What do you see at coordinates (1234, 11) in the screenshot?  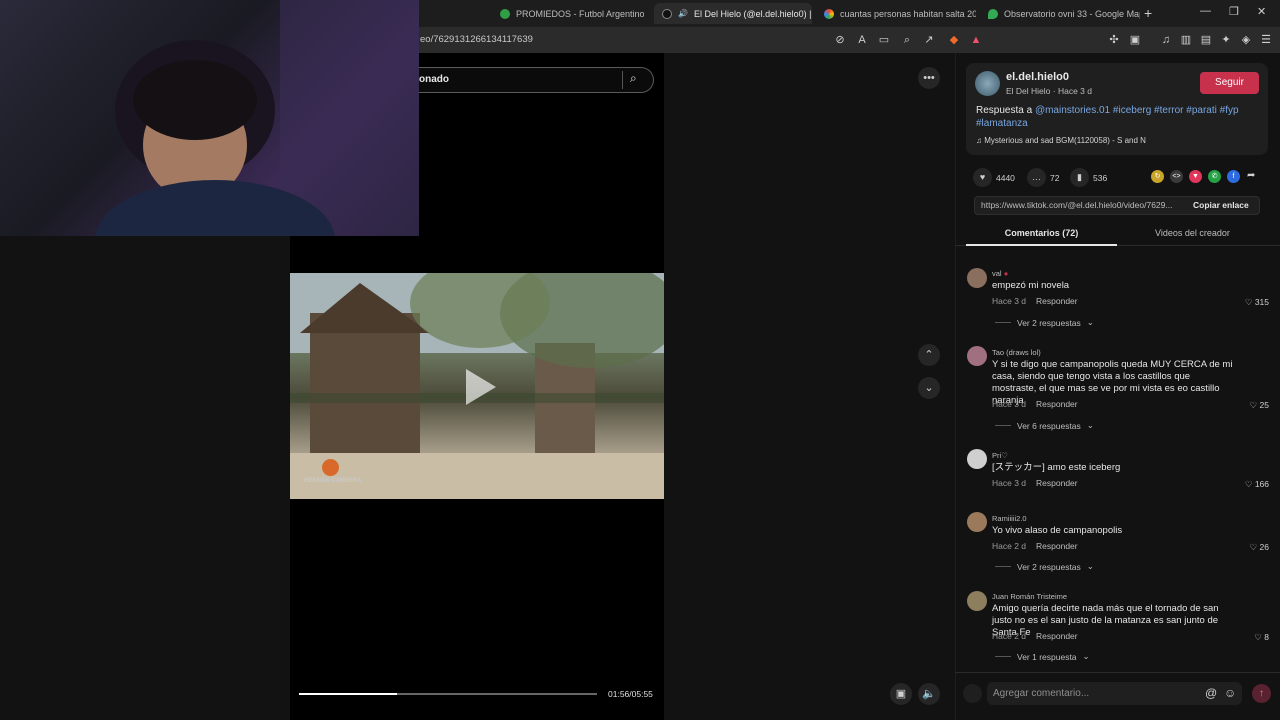 I see `maximize-icon: ❐` at bounding box center [1234, 11].